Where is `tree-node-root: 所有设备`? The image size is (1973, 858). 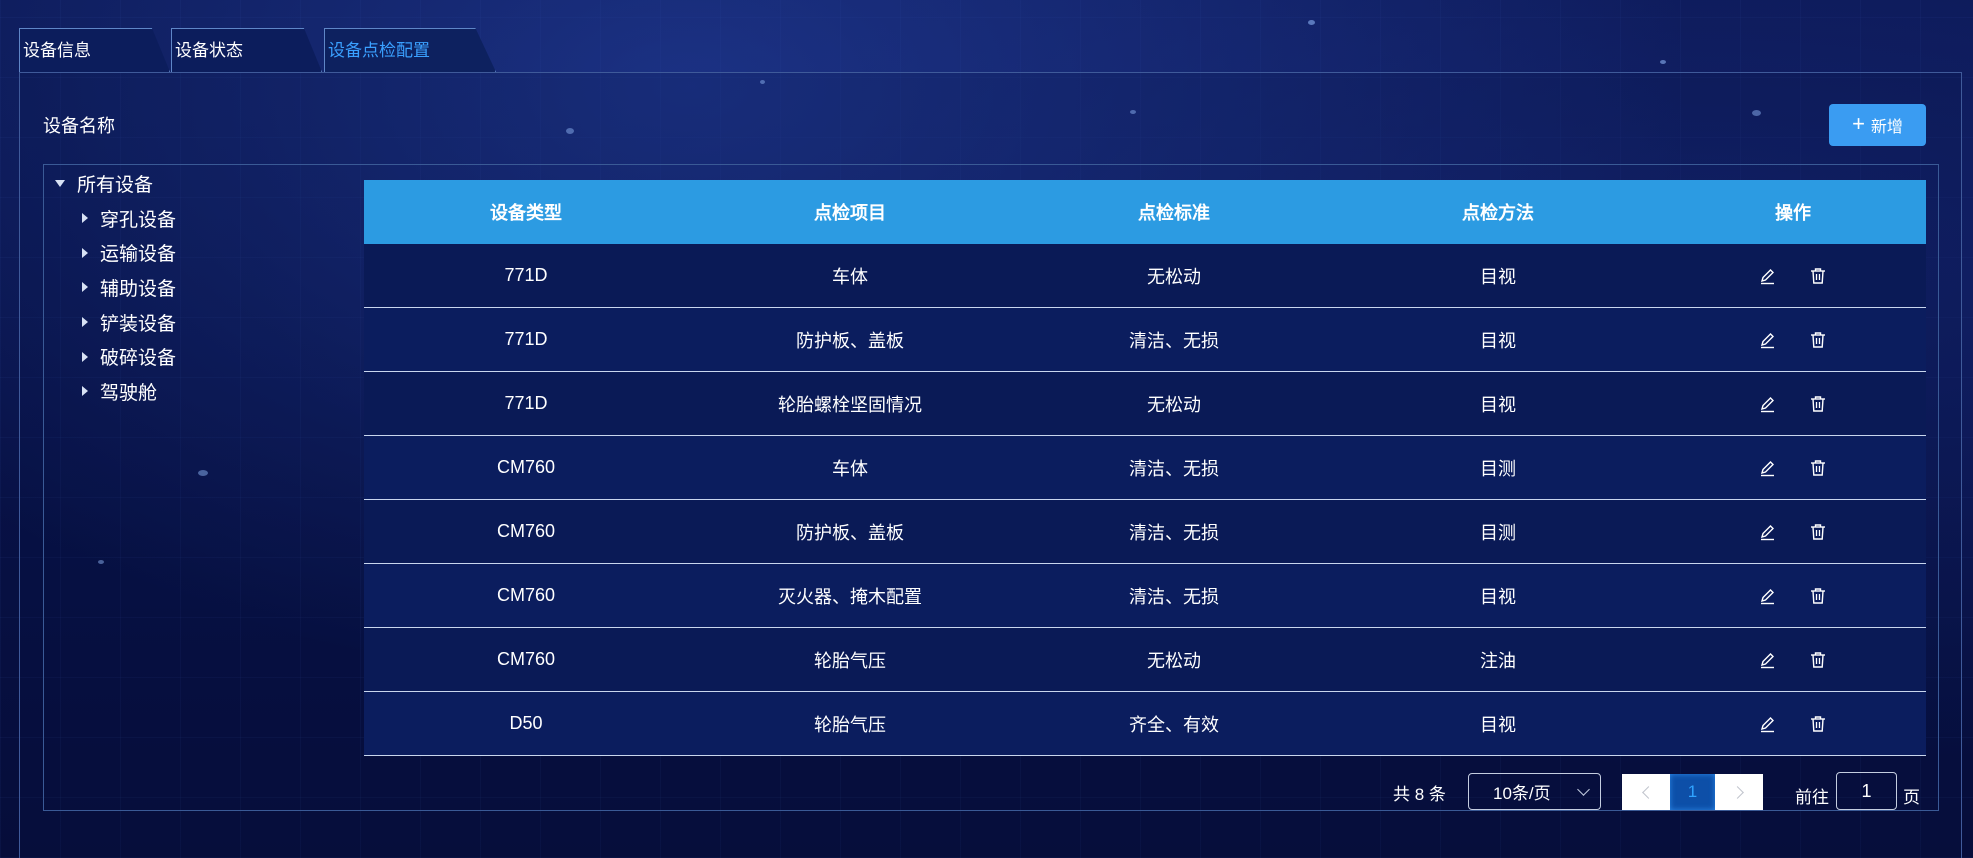
tree-node-root: 所有设备 is located at coordinates (114, 183).